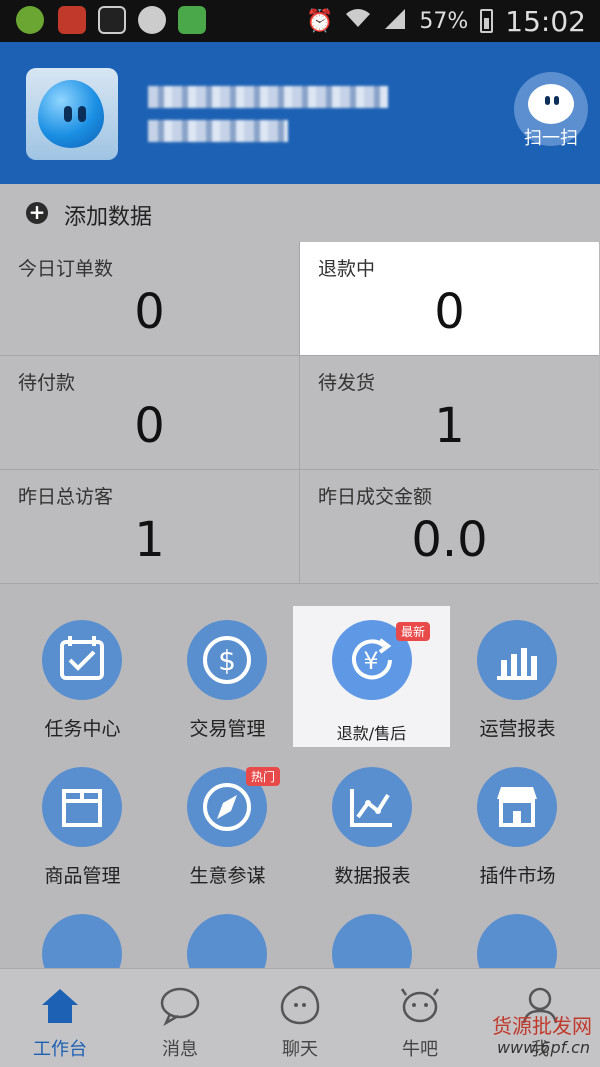  What do you see at coordinates (372, 941) in the screenshot?
I see `alibaba-icon` at bounding box center [372, 941].